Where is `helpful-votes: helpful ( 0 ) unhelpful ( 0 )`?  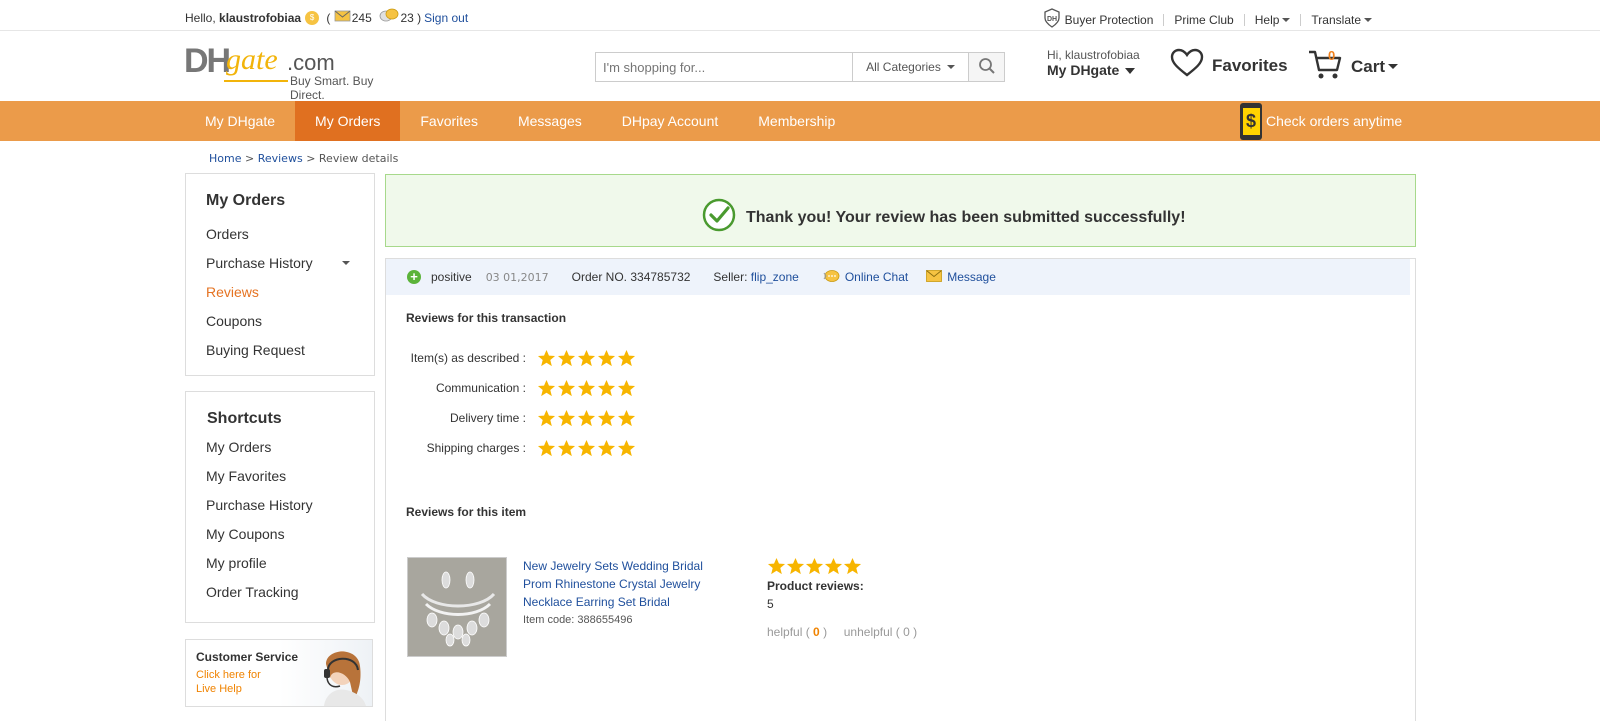
helpful-votes: helpful ( 0 ) unhelpful ( 0 ) is located at coordinates (842, 632).